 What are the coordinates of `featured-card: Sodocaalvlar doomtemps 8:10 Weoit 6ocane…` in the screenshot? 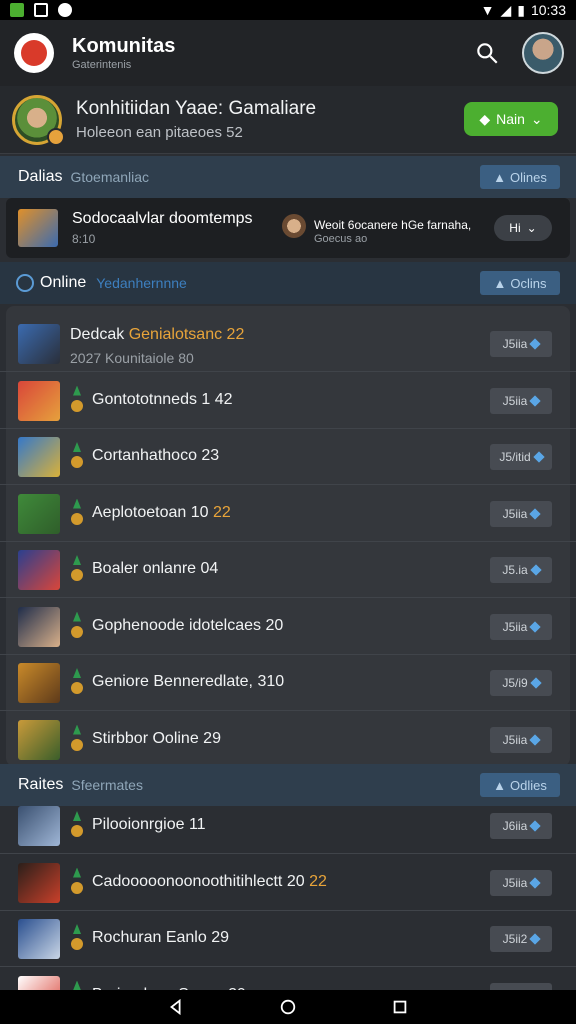 It's located at (288, 228).